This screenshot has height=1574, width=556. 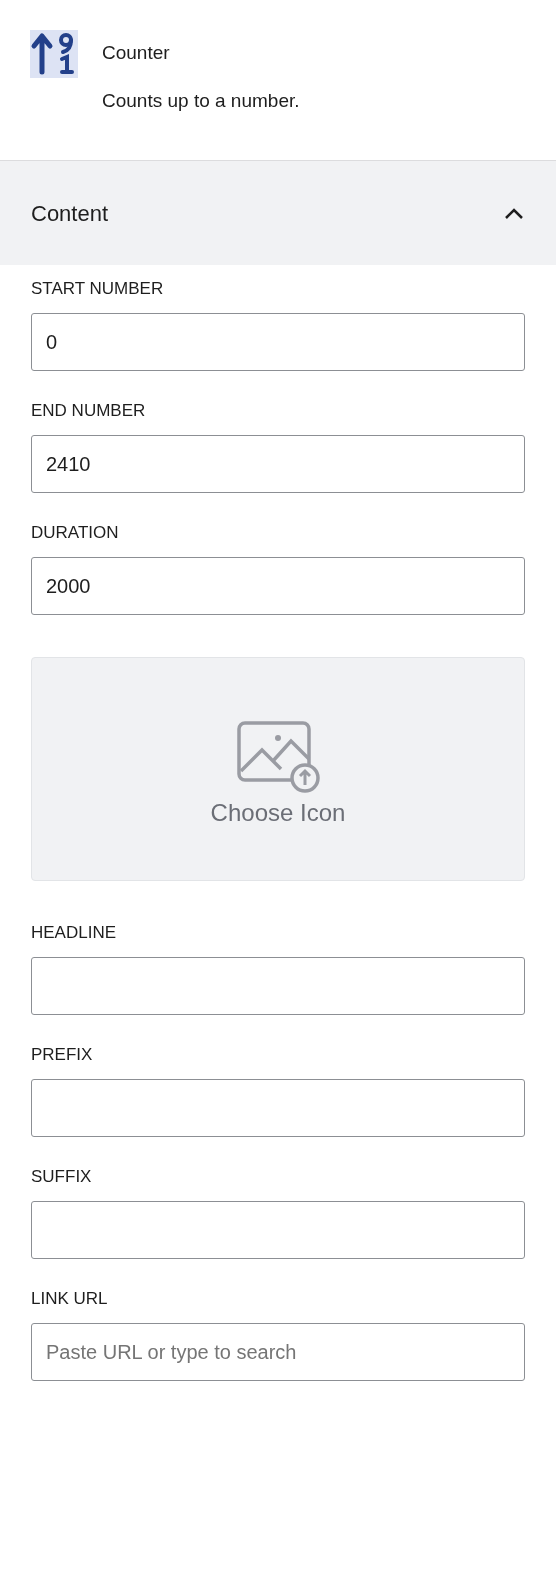 I want to click on block-description: Counts up to a number., so click(x=201, y=101).